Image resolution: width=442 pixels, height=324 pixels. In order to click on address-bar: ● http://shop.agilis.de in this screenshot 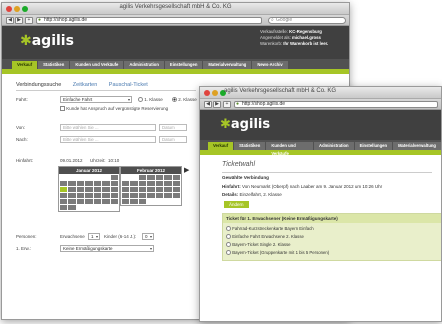, I will do `click(149, 20)`.